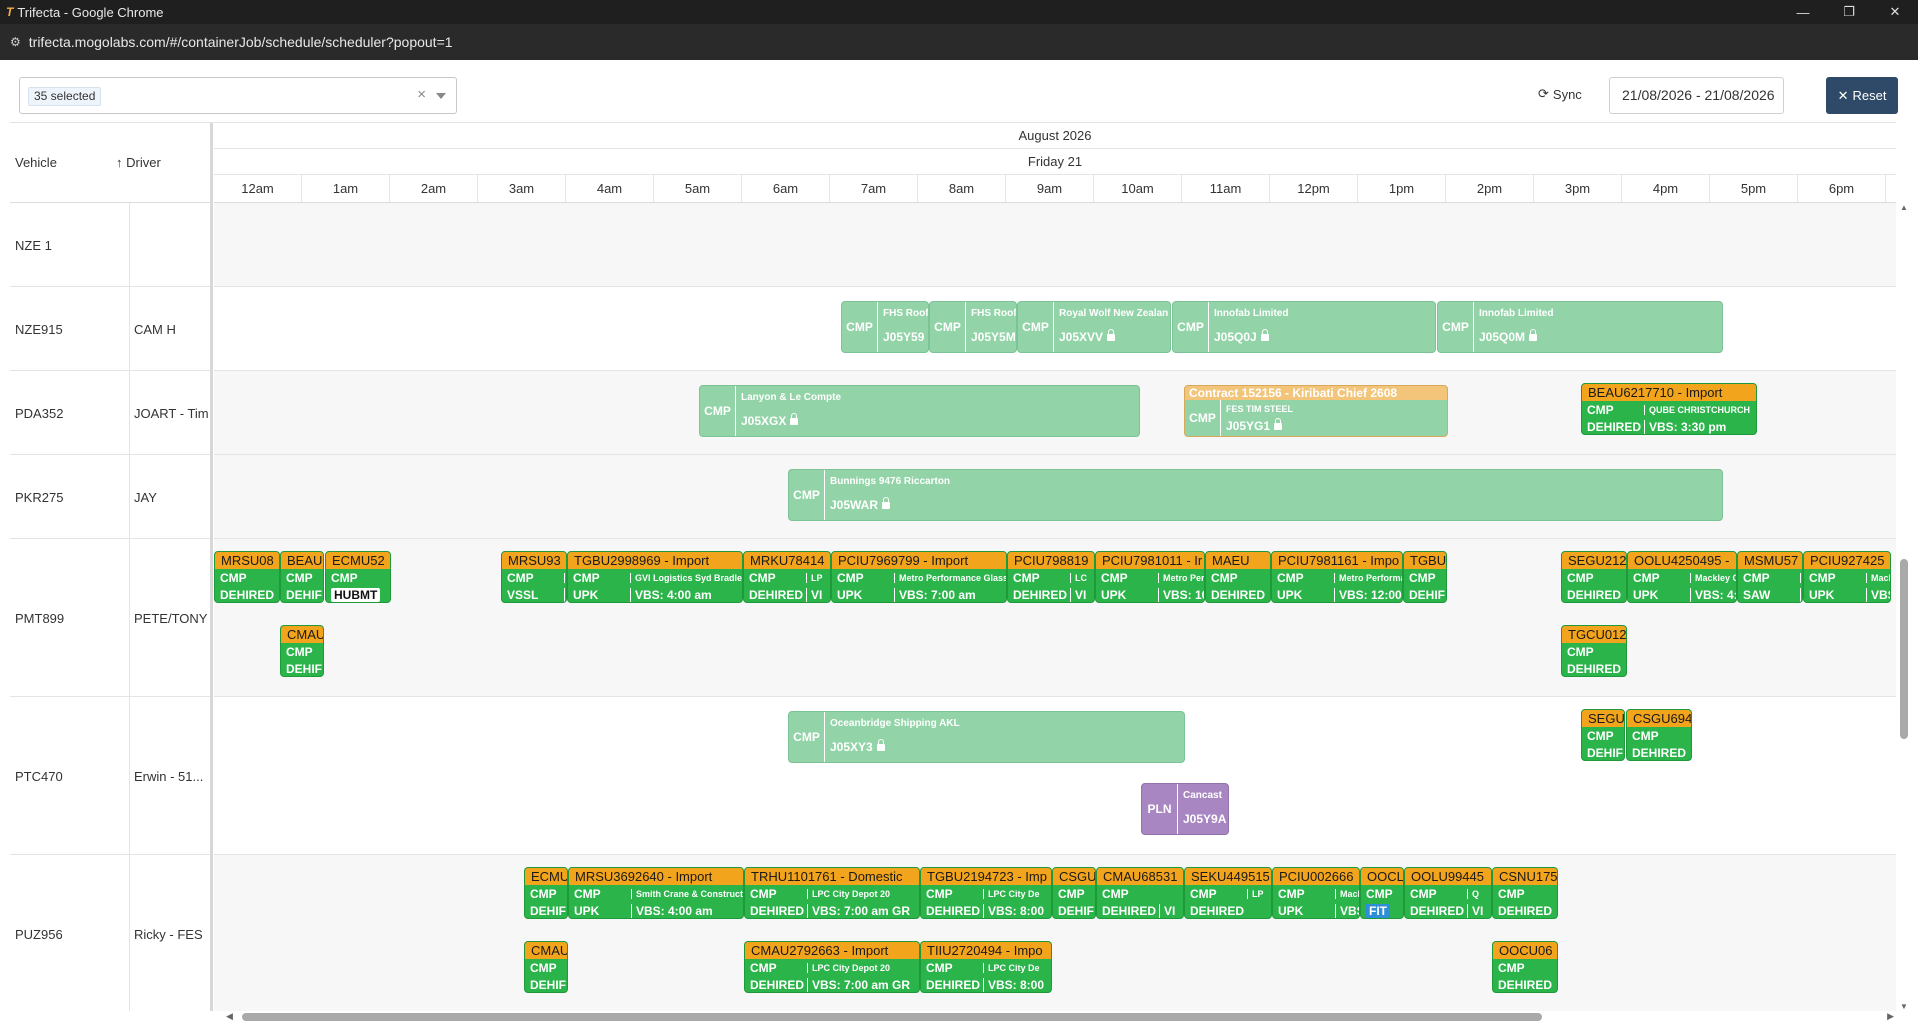 The image size is (1918, 1032). What do you see at coordinates (302, 577) in the screenshot?
I see `container-event: BEAU CMP DEHIF` at bounding box center [302, 577].